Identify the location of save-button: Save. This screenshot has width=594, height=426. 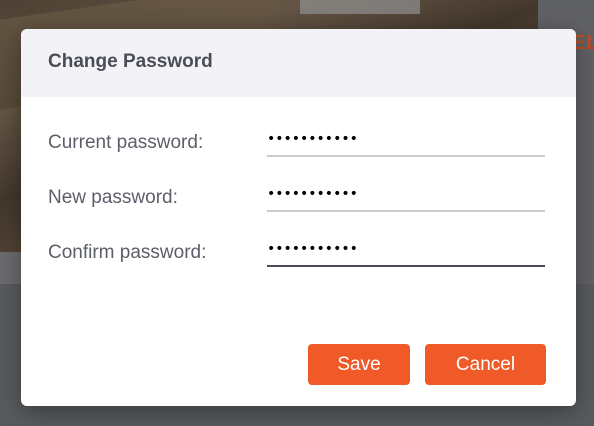
(359, 364).